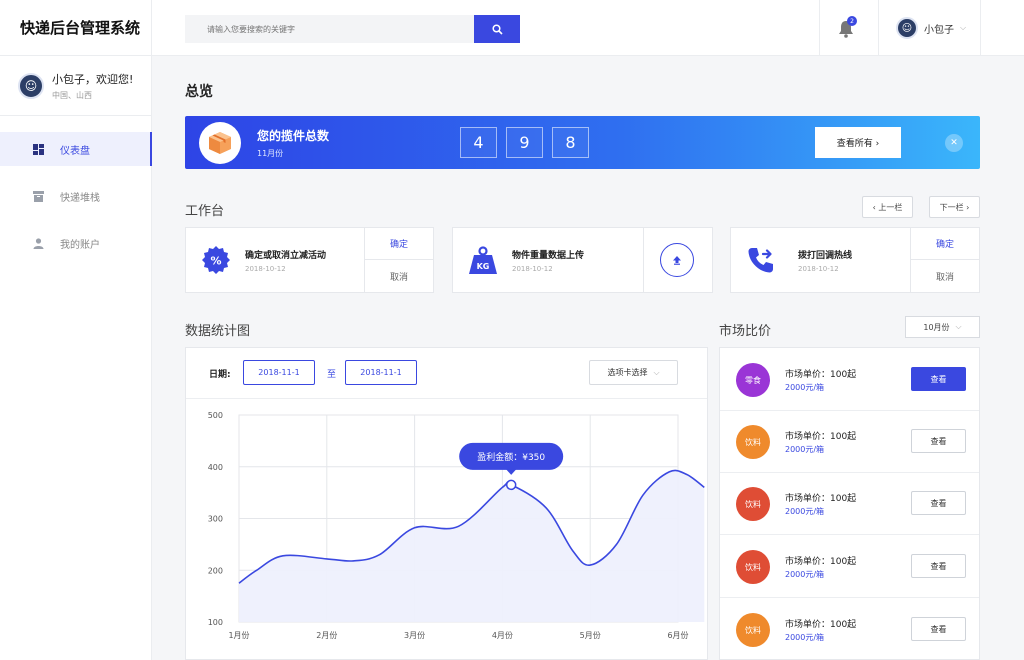 This screenshot has width=1024, height=660. I want to click on task-card: KG 物件重量数据上传 2018-10-12, so click(582, 260).